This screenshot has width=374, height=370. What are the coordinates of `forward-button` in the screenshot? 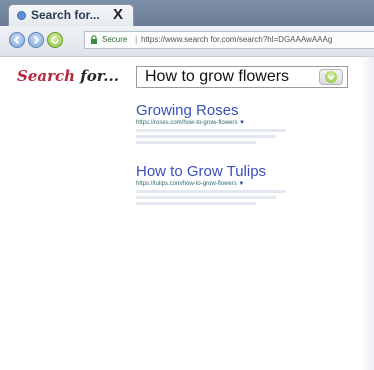 It's located at (36, 40).